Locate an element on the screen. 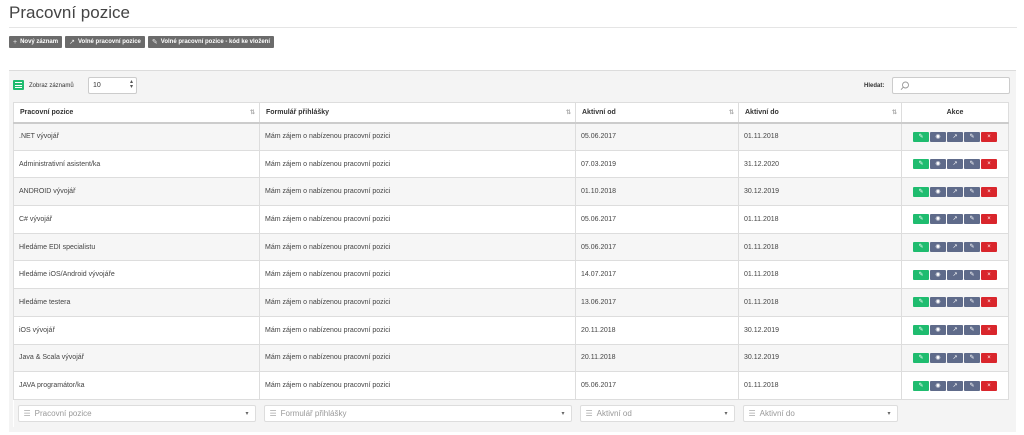 Image resolution: width=1024 pixels, height=435 pixels. chevron-down-icon: ▾ is located at coordinates (247, 414).